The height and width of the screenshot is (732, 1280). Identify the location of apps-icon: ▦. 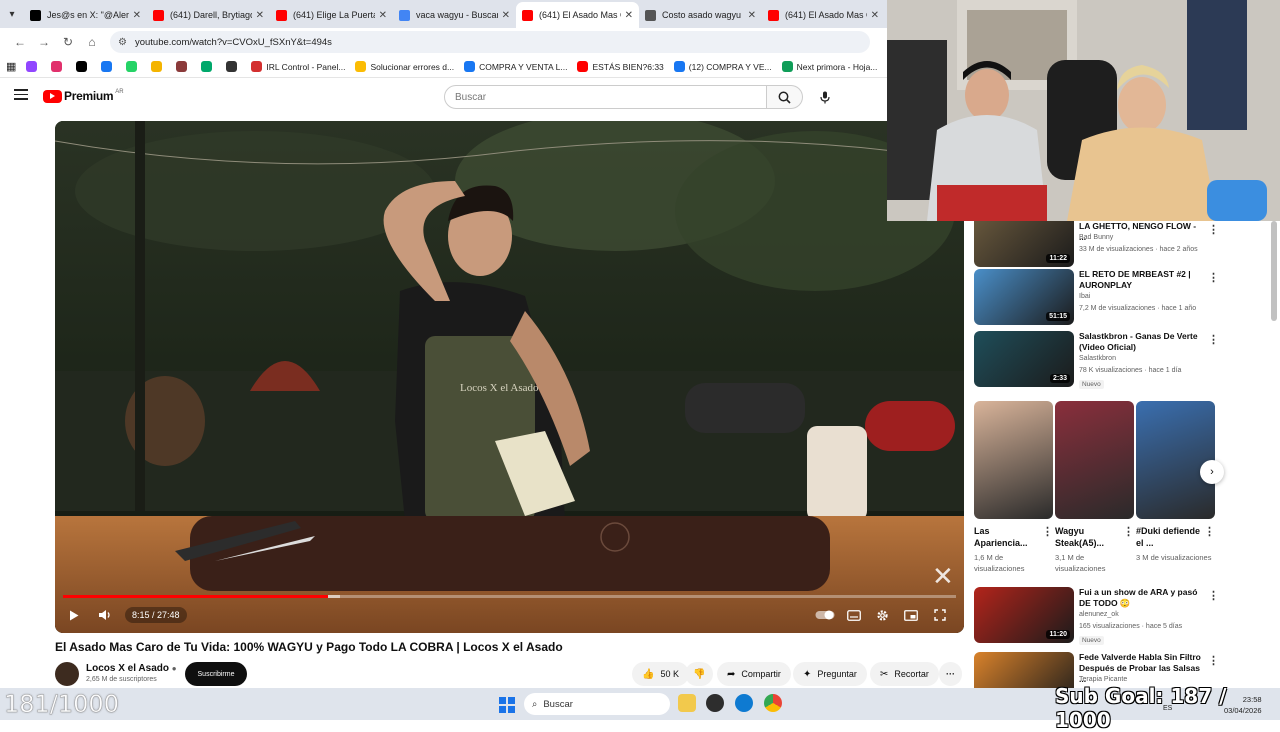
(11, 66).